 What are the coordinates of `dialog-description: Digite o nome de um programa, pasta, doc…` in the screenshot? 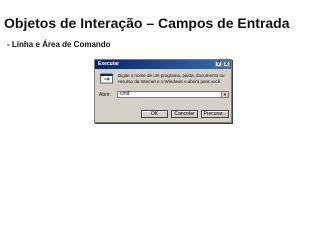 It's located at (171, 78).